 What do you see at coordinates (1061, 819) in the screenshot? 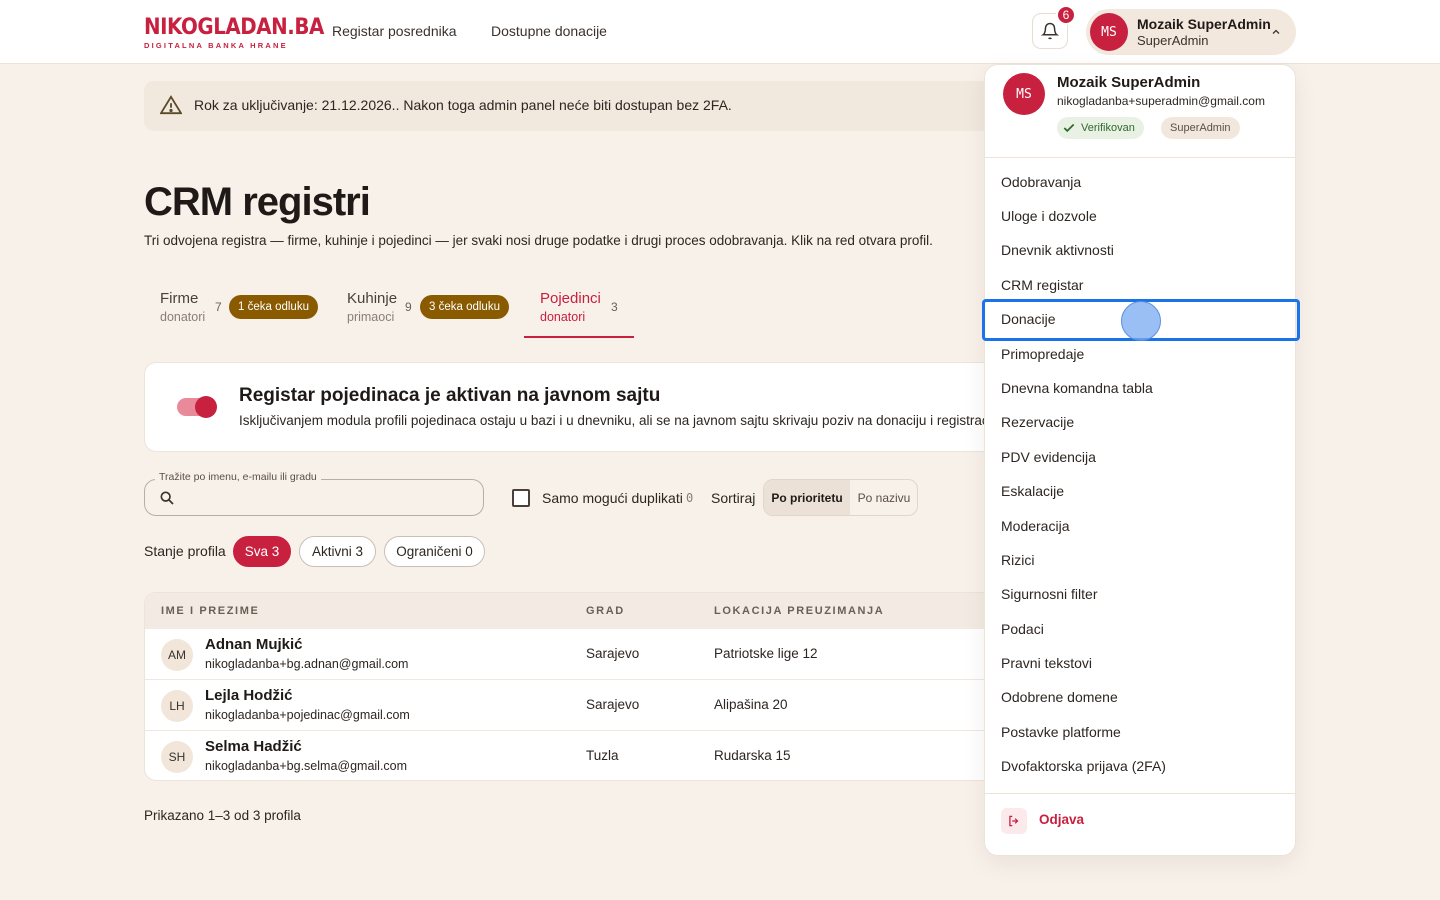
I see `logout-button: Odjava` at bounding box center [1061, 819].